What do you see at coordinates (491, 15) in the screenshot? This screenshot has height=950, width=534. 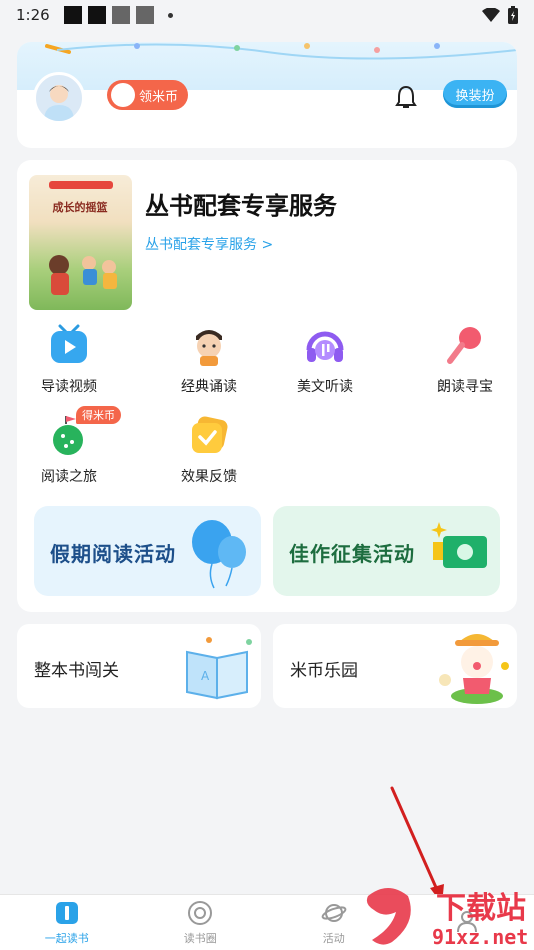 I see `wifi-icon` at bounding box center [491, 15].